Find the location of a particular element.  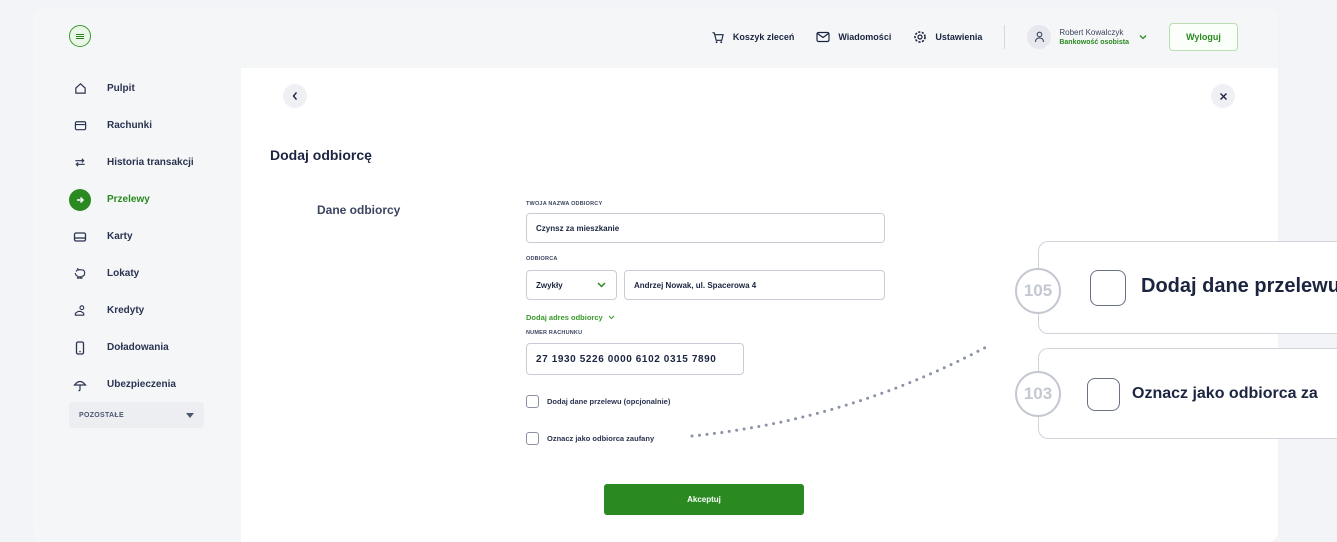

sidebar-item-label: Doładowania is located at coordinates (138, 347).